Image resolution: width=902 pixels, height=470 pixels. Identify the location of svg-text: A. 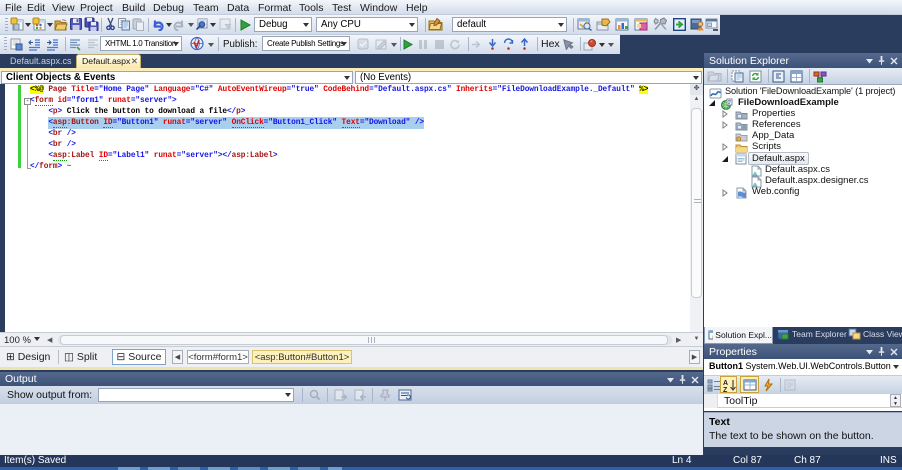
(725, 383).